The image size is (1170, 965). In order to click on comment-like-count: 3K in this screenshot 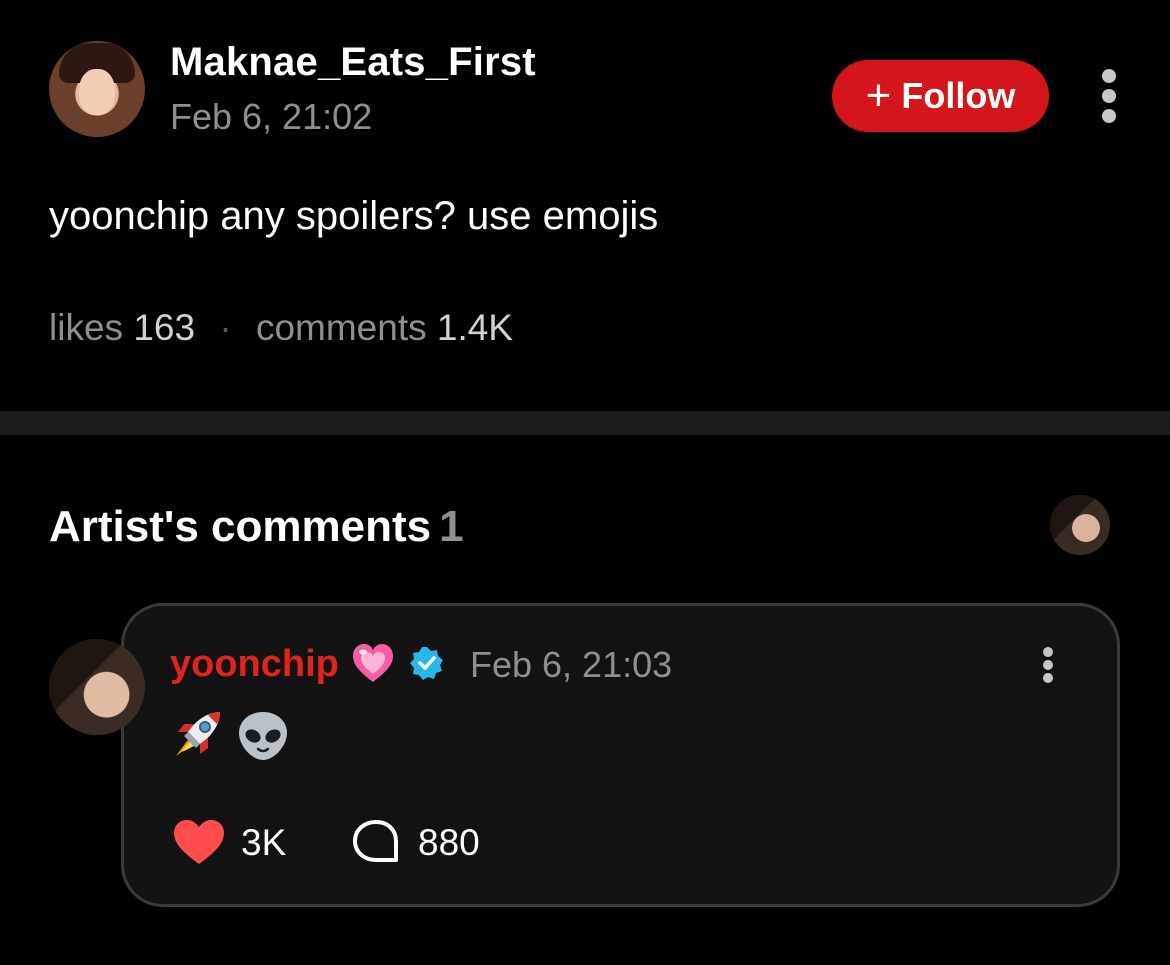, I will do `click(264, 842)`.